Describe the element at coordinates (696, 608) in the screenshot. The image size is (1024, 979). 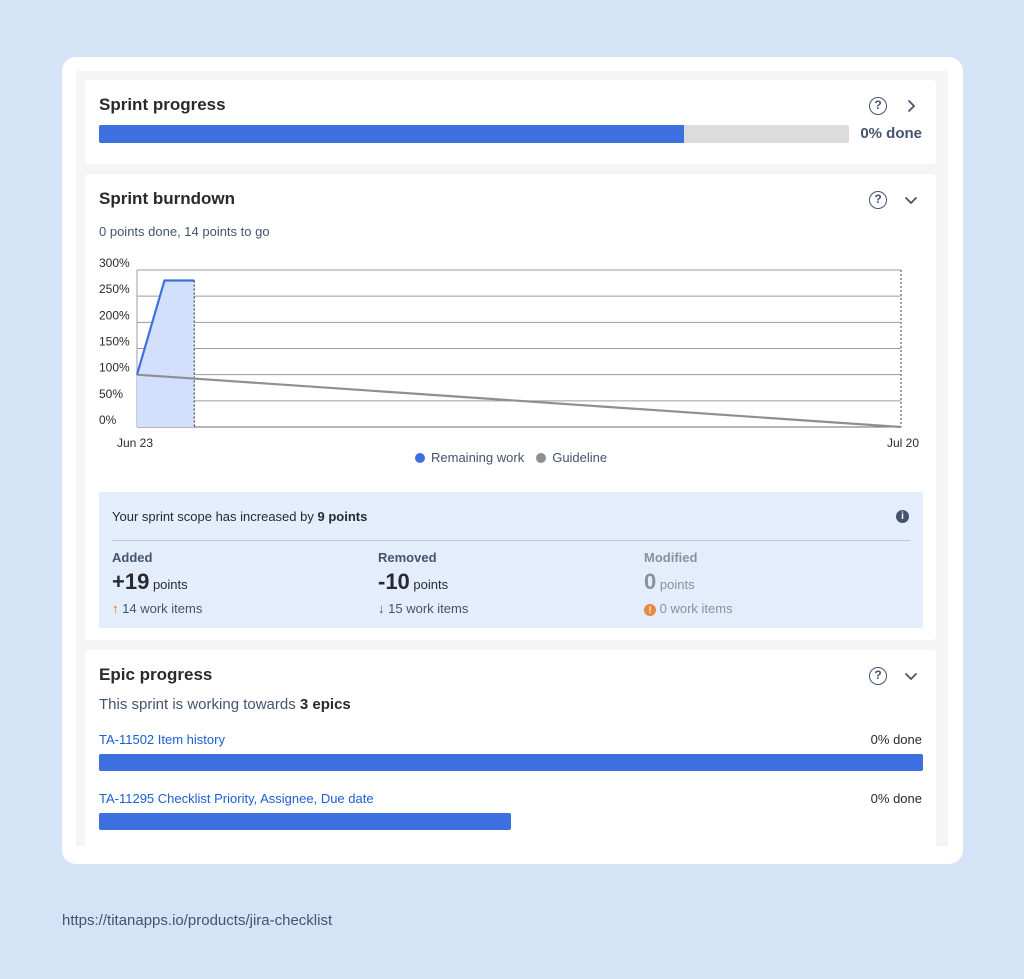
I see `modified-items: 0 work items` at that location.